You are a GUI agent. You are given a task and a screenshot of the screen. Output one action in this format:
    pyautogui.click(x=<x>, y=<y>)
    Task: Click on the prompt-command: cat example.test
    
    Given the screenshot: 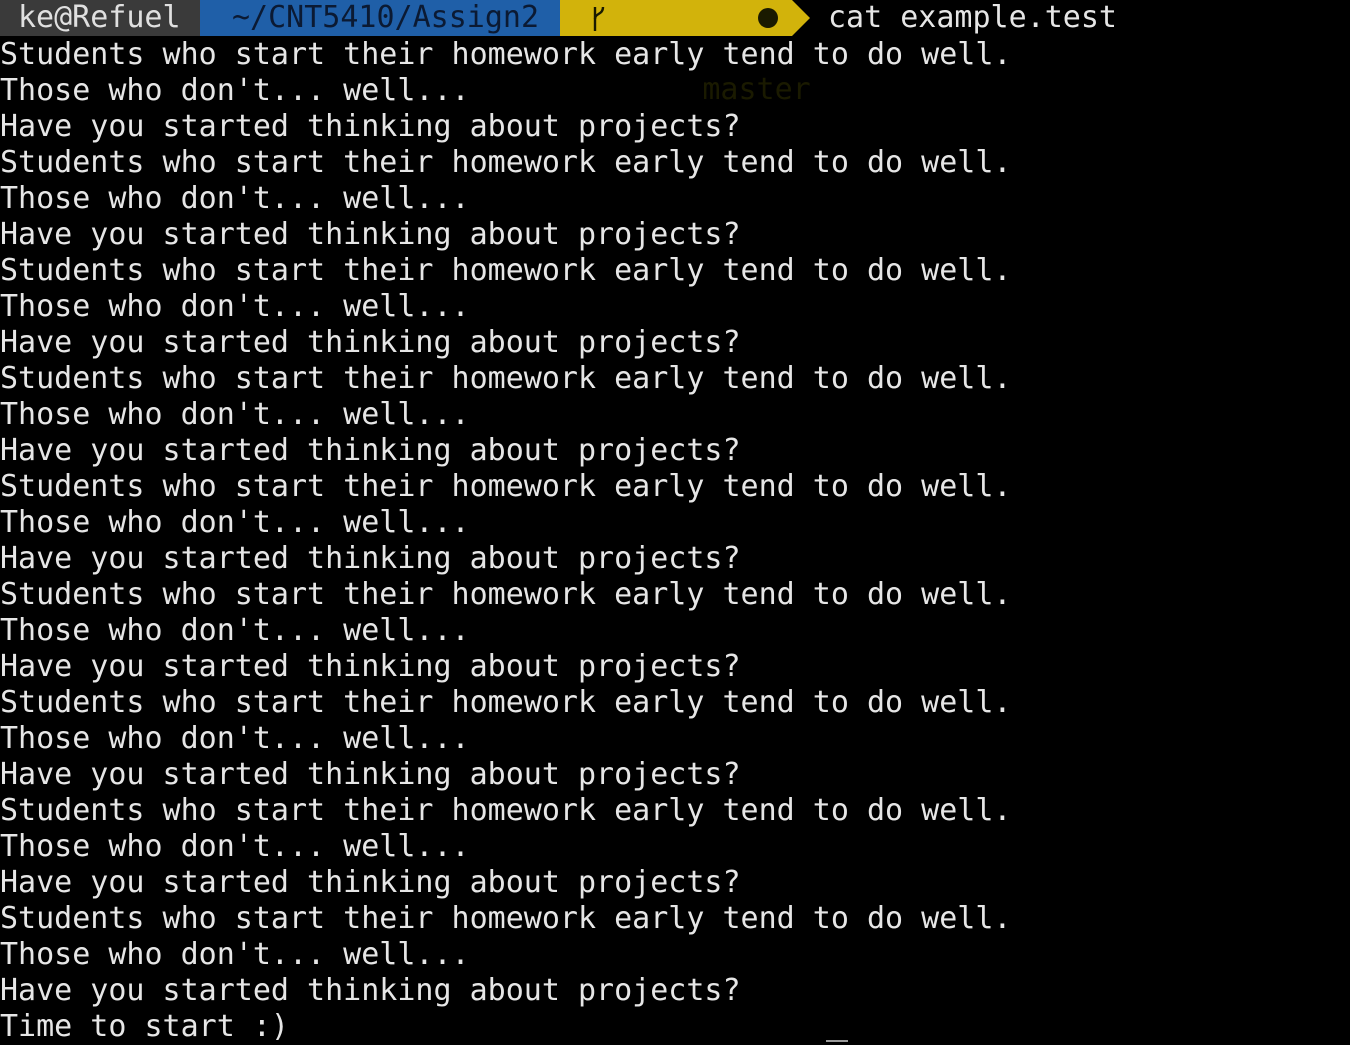 What is the action you would take?
    pyautogui.click(x=972, y=18)
    